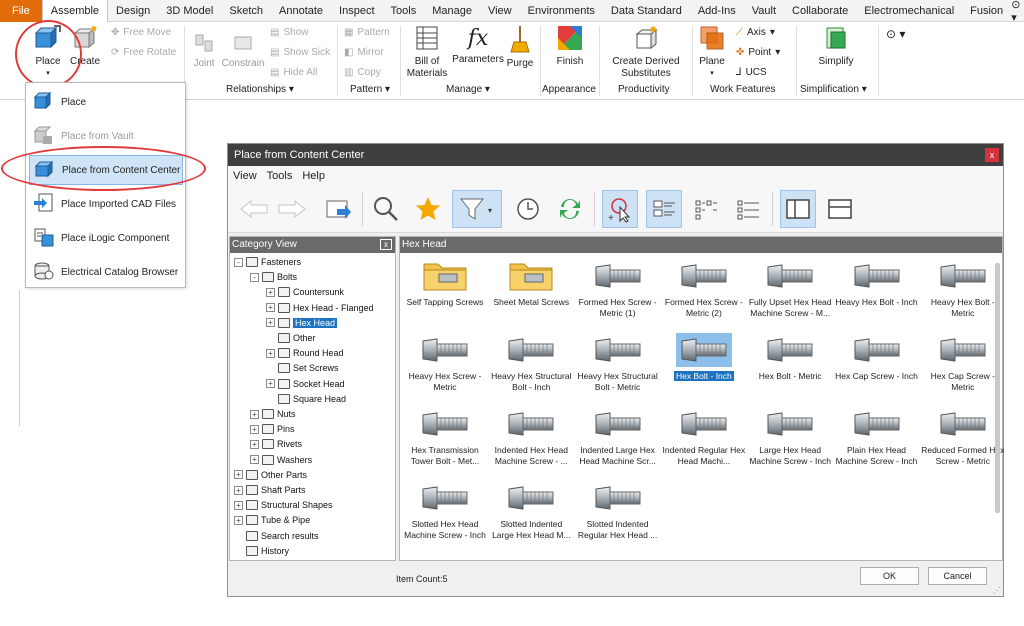 This screenshot has width=1024, height=626. I want to click on family-item: Heavy Hex Structural Bolt - Inch, so click(531, 360).